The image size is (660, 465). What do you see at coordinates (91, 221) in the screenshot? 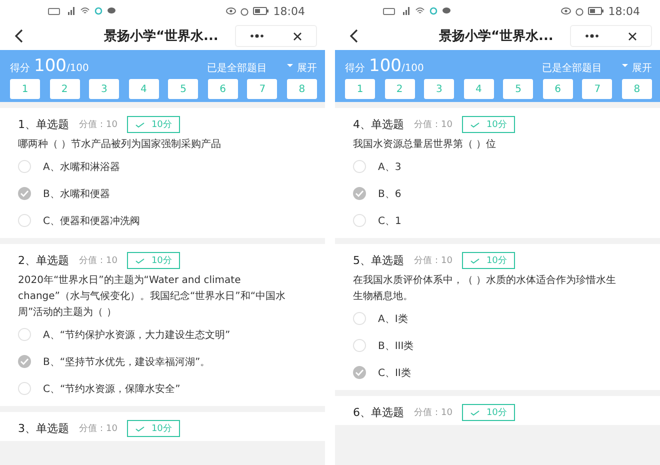
I see `option-label: C、便器和便器冲洗阀` at bounding box center [91, 221].